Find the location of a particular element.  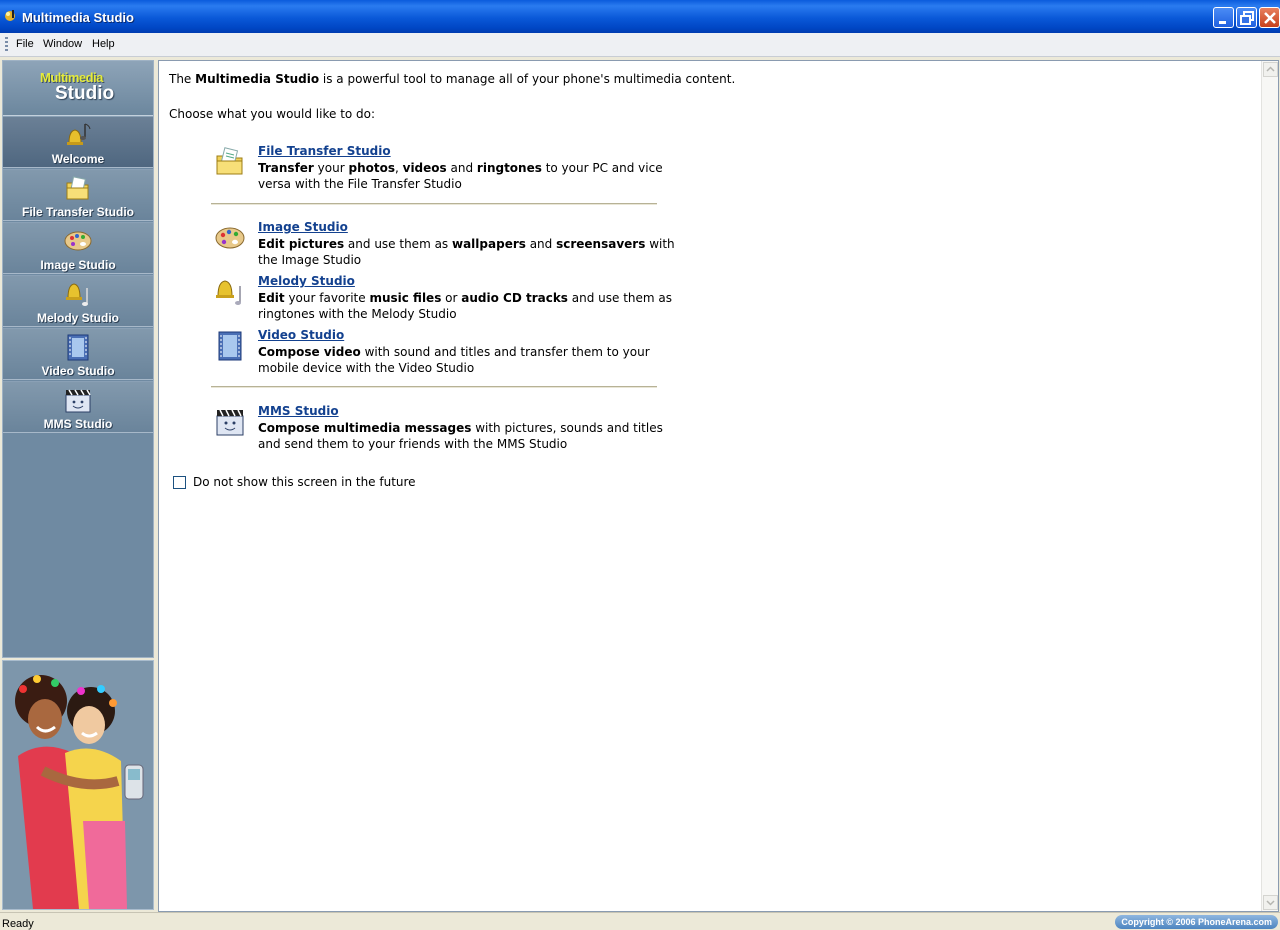

copyright-badge: Copyright © 2006 PhoneArena.com is located at coordinates (1196, 922).